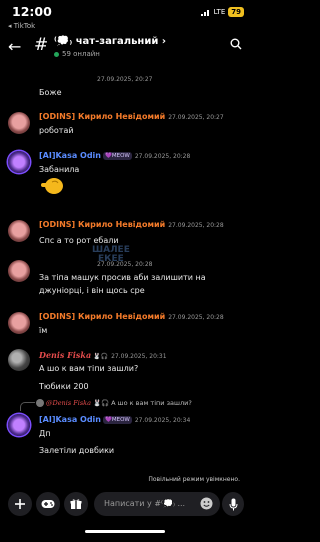 This screenshot has width=320, height=542. What do you see at coordinates (64, 386) in the screenshot?
I see `message-text: Тюбики 200` at bounding box center [64, 386].